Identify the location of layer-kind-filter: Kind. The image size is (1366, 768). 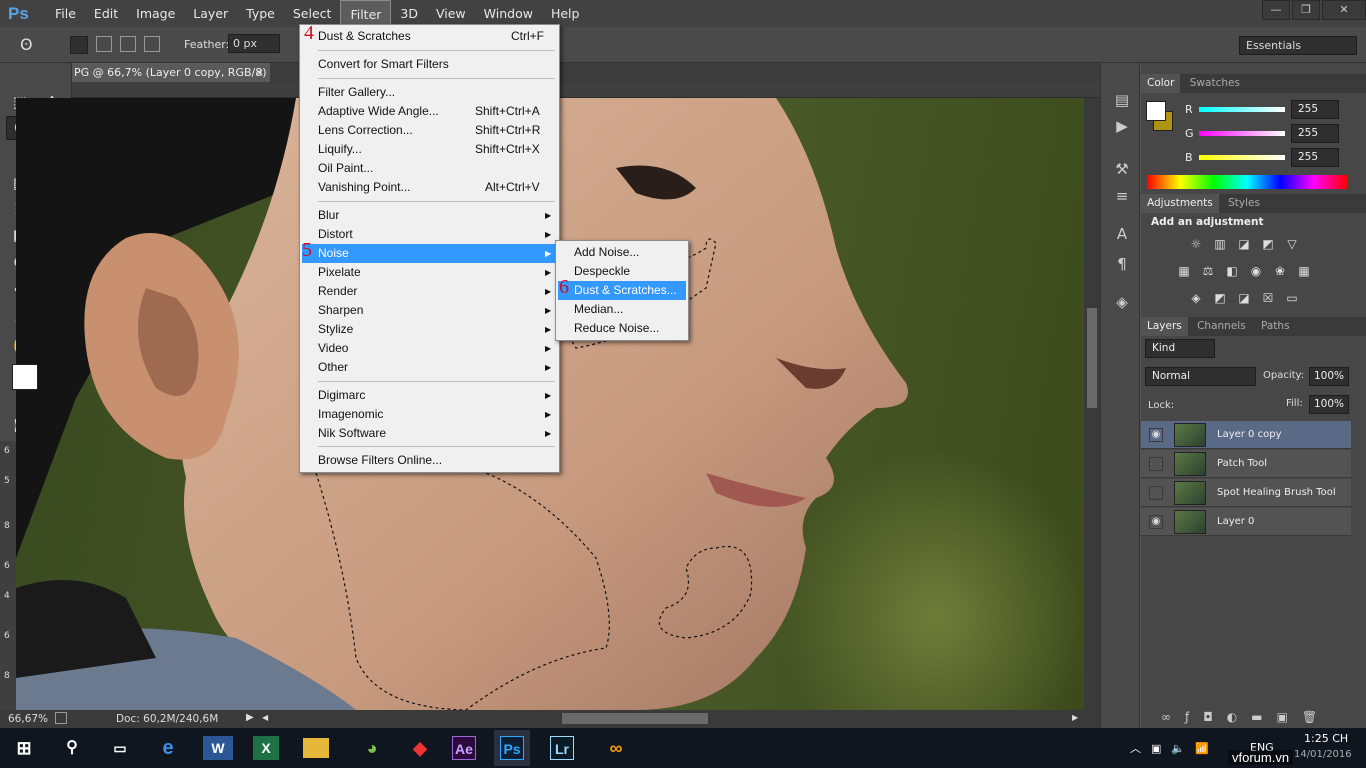
(1180, 348).